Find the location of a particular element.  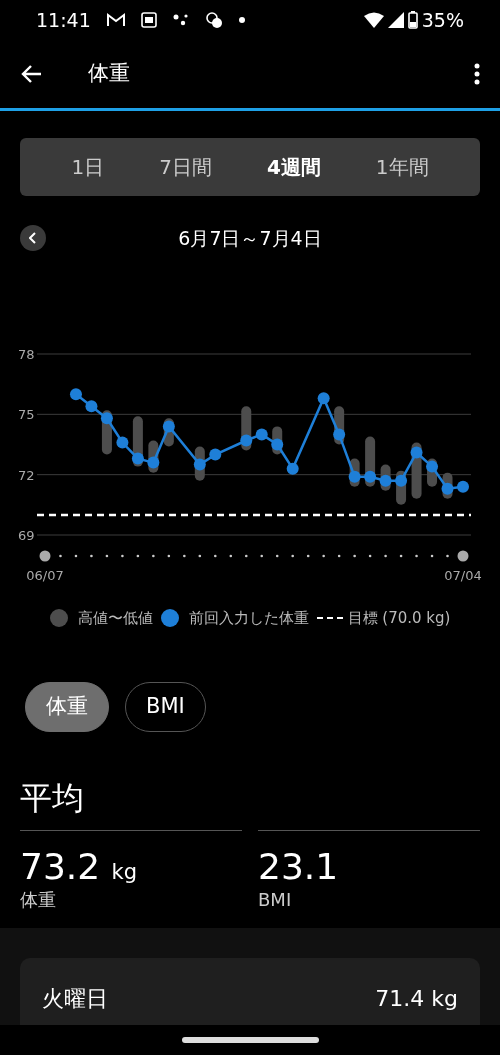

date-range: 6月7日～7月4日 is located at coordinates (250, 238).